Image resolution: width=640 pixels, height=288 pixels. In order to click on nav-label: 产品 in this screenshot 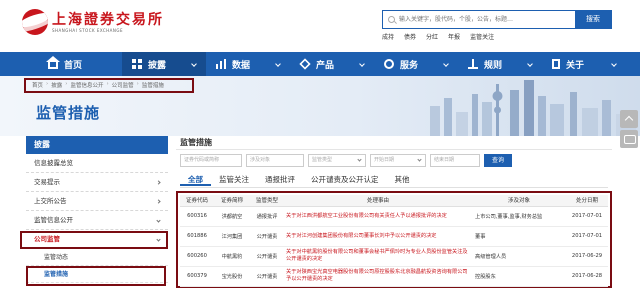, I will do `click(325, 65)`.